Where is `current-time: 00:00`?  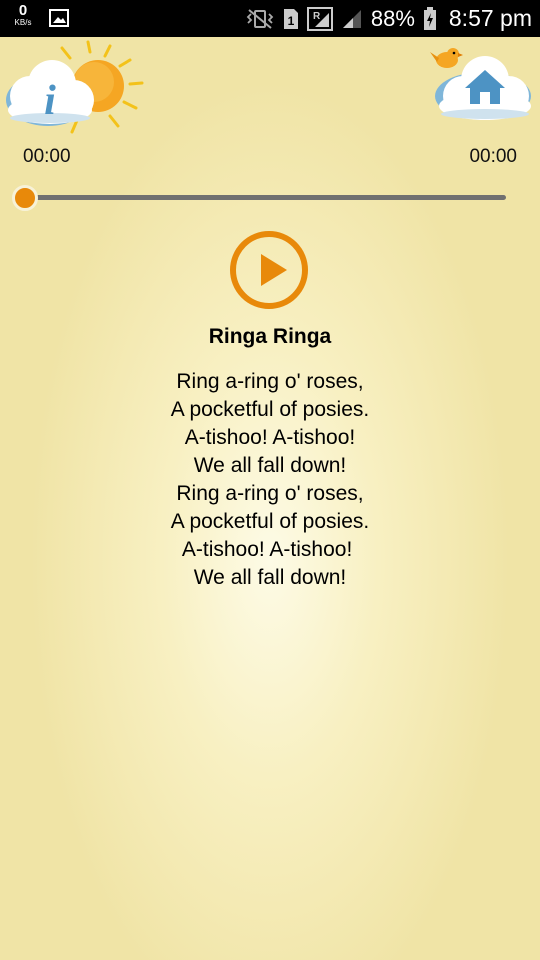 current-time: 00:00 is located at coordinates (47, 156).